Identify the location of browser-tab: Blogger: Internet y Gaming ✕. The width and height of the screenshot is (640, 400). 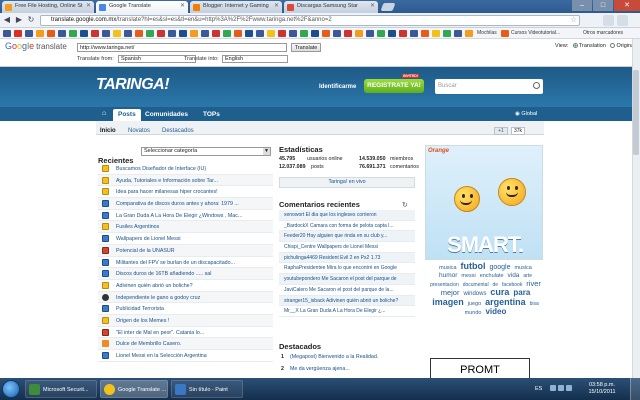
(236, 7).